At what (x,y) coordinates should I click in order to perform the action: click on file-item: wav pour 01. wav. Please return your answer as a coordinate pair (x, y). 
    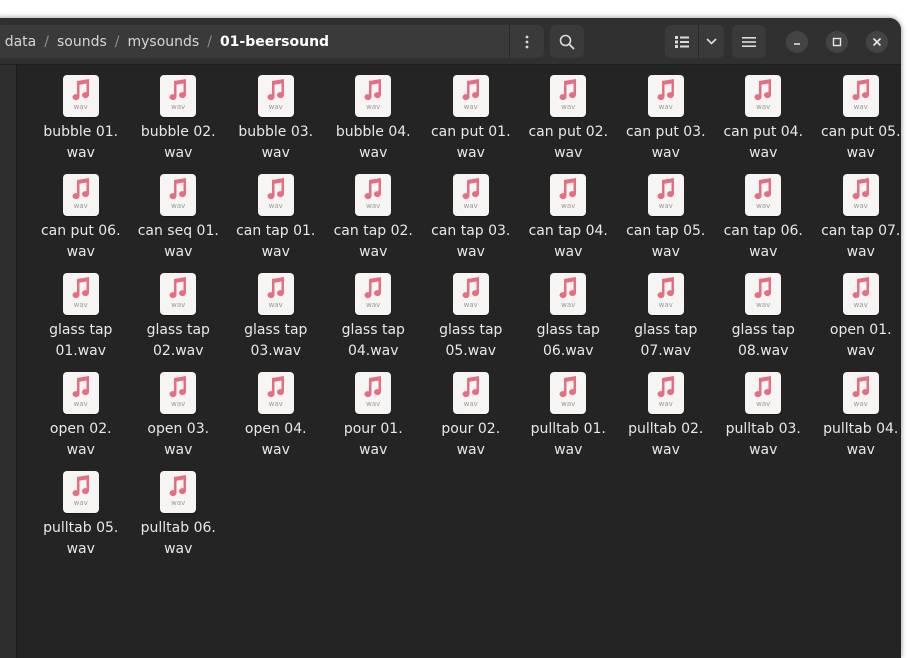
    Looking at the image, I should click on (374, 421).